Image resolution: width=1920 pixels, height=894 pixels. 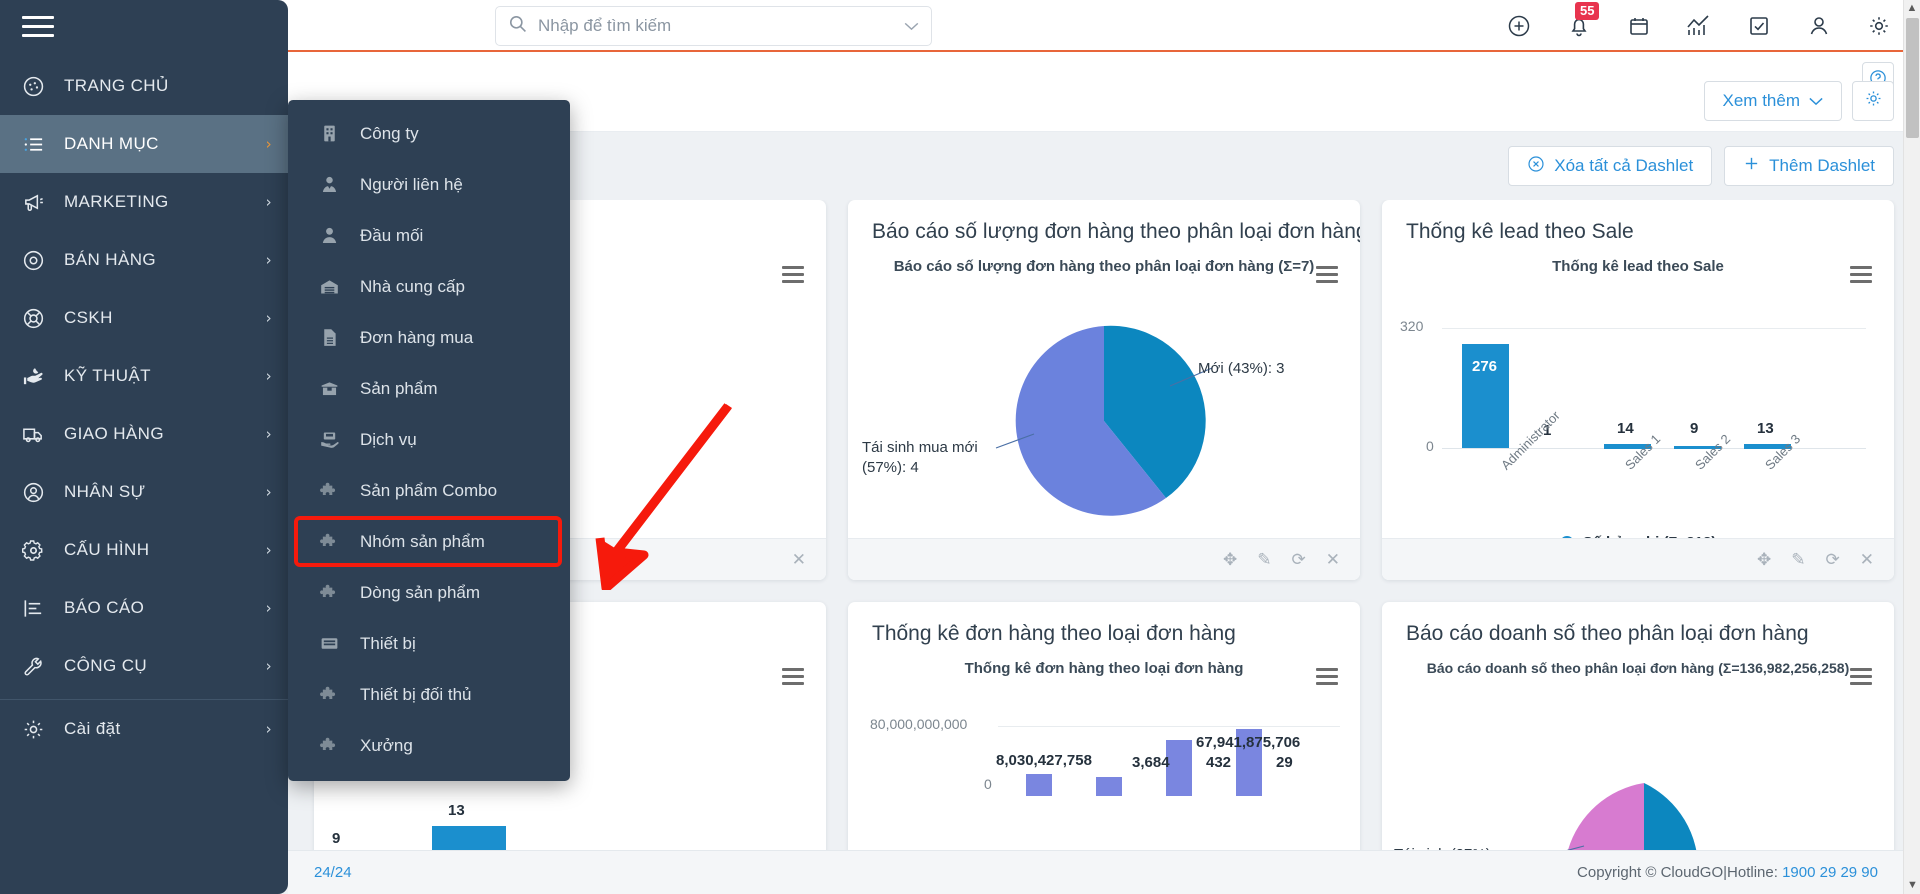 What do you see at coordinates (1830, 872) in the screenshot?
I see `hotline-link: 1900 29 29 90` at bounding box center [1830, 872].